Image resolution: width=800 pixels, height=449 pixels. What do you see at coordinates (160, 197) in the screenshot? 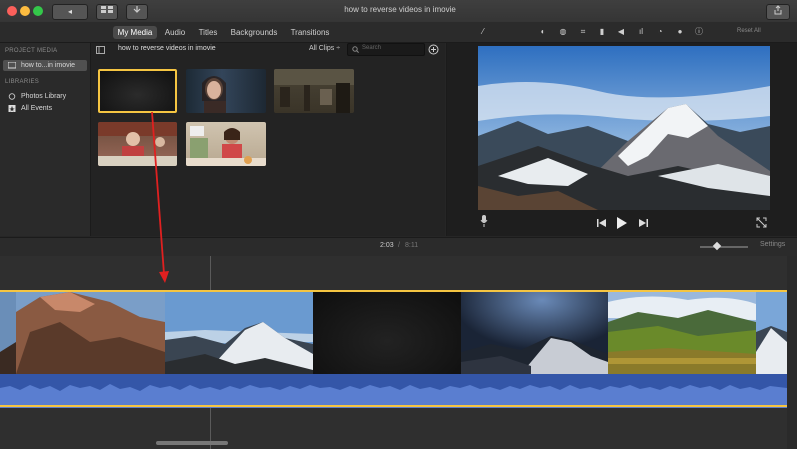
I see `annotation-arrow` at bounding box center [160, 197].